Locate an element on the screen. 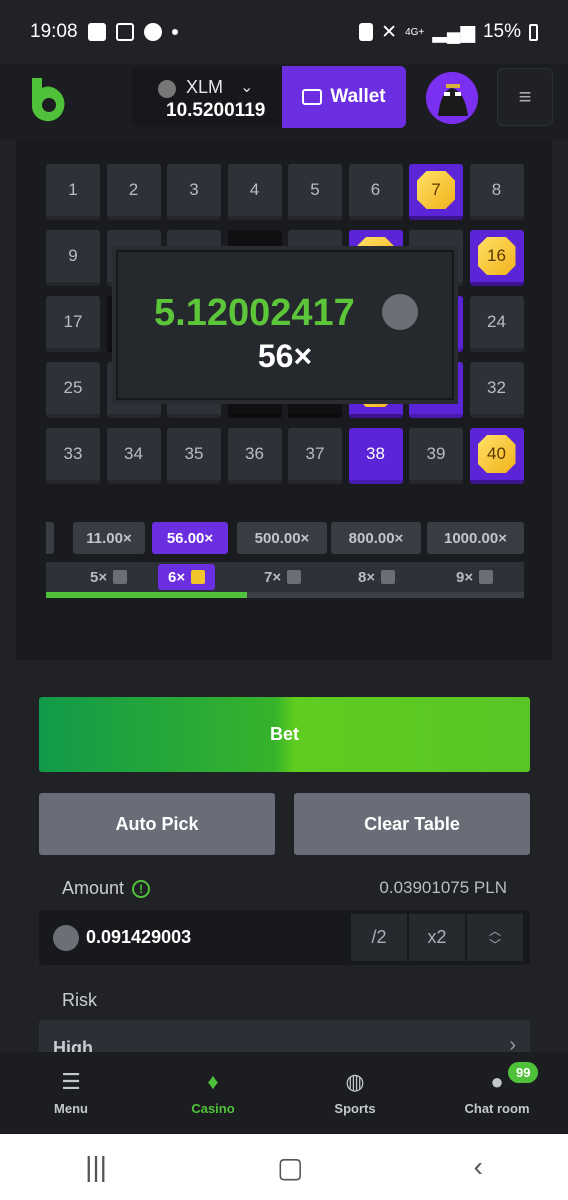  messenger-icon is located at coordinates (152, 32).